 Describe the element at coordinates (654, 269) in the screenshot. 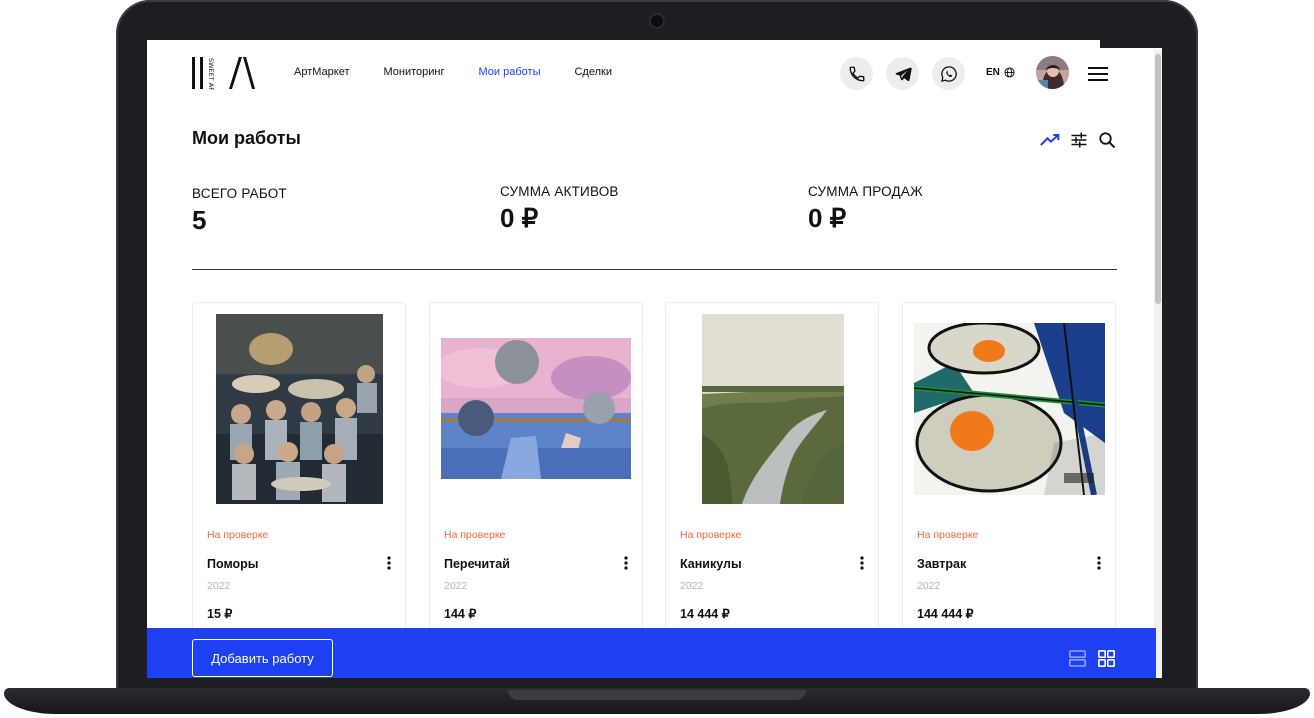

I see `divider` at that location.